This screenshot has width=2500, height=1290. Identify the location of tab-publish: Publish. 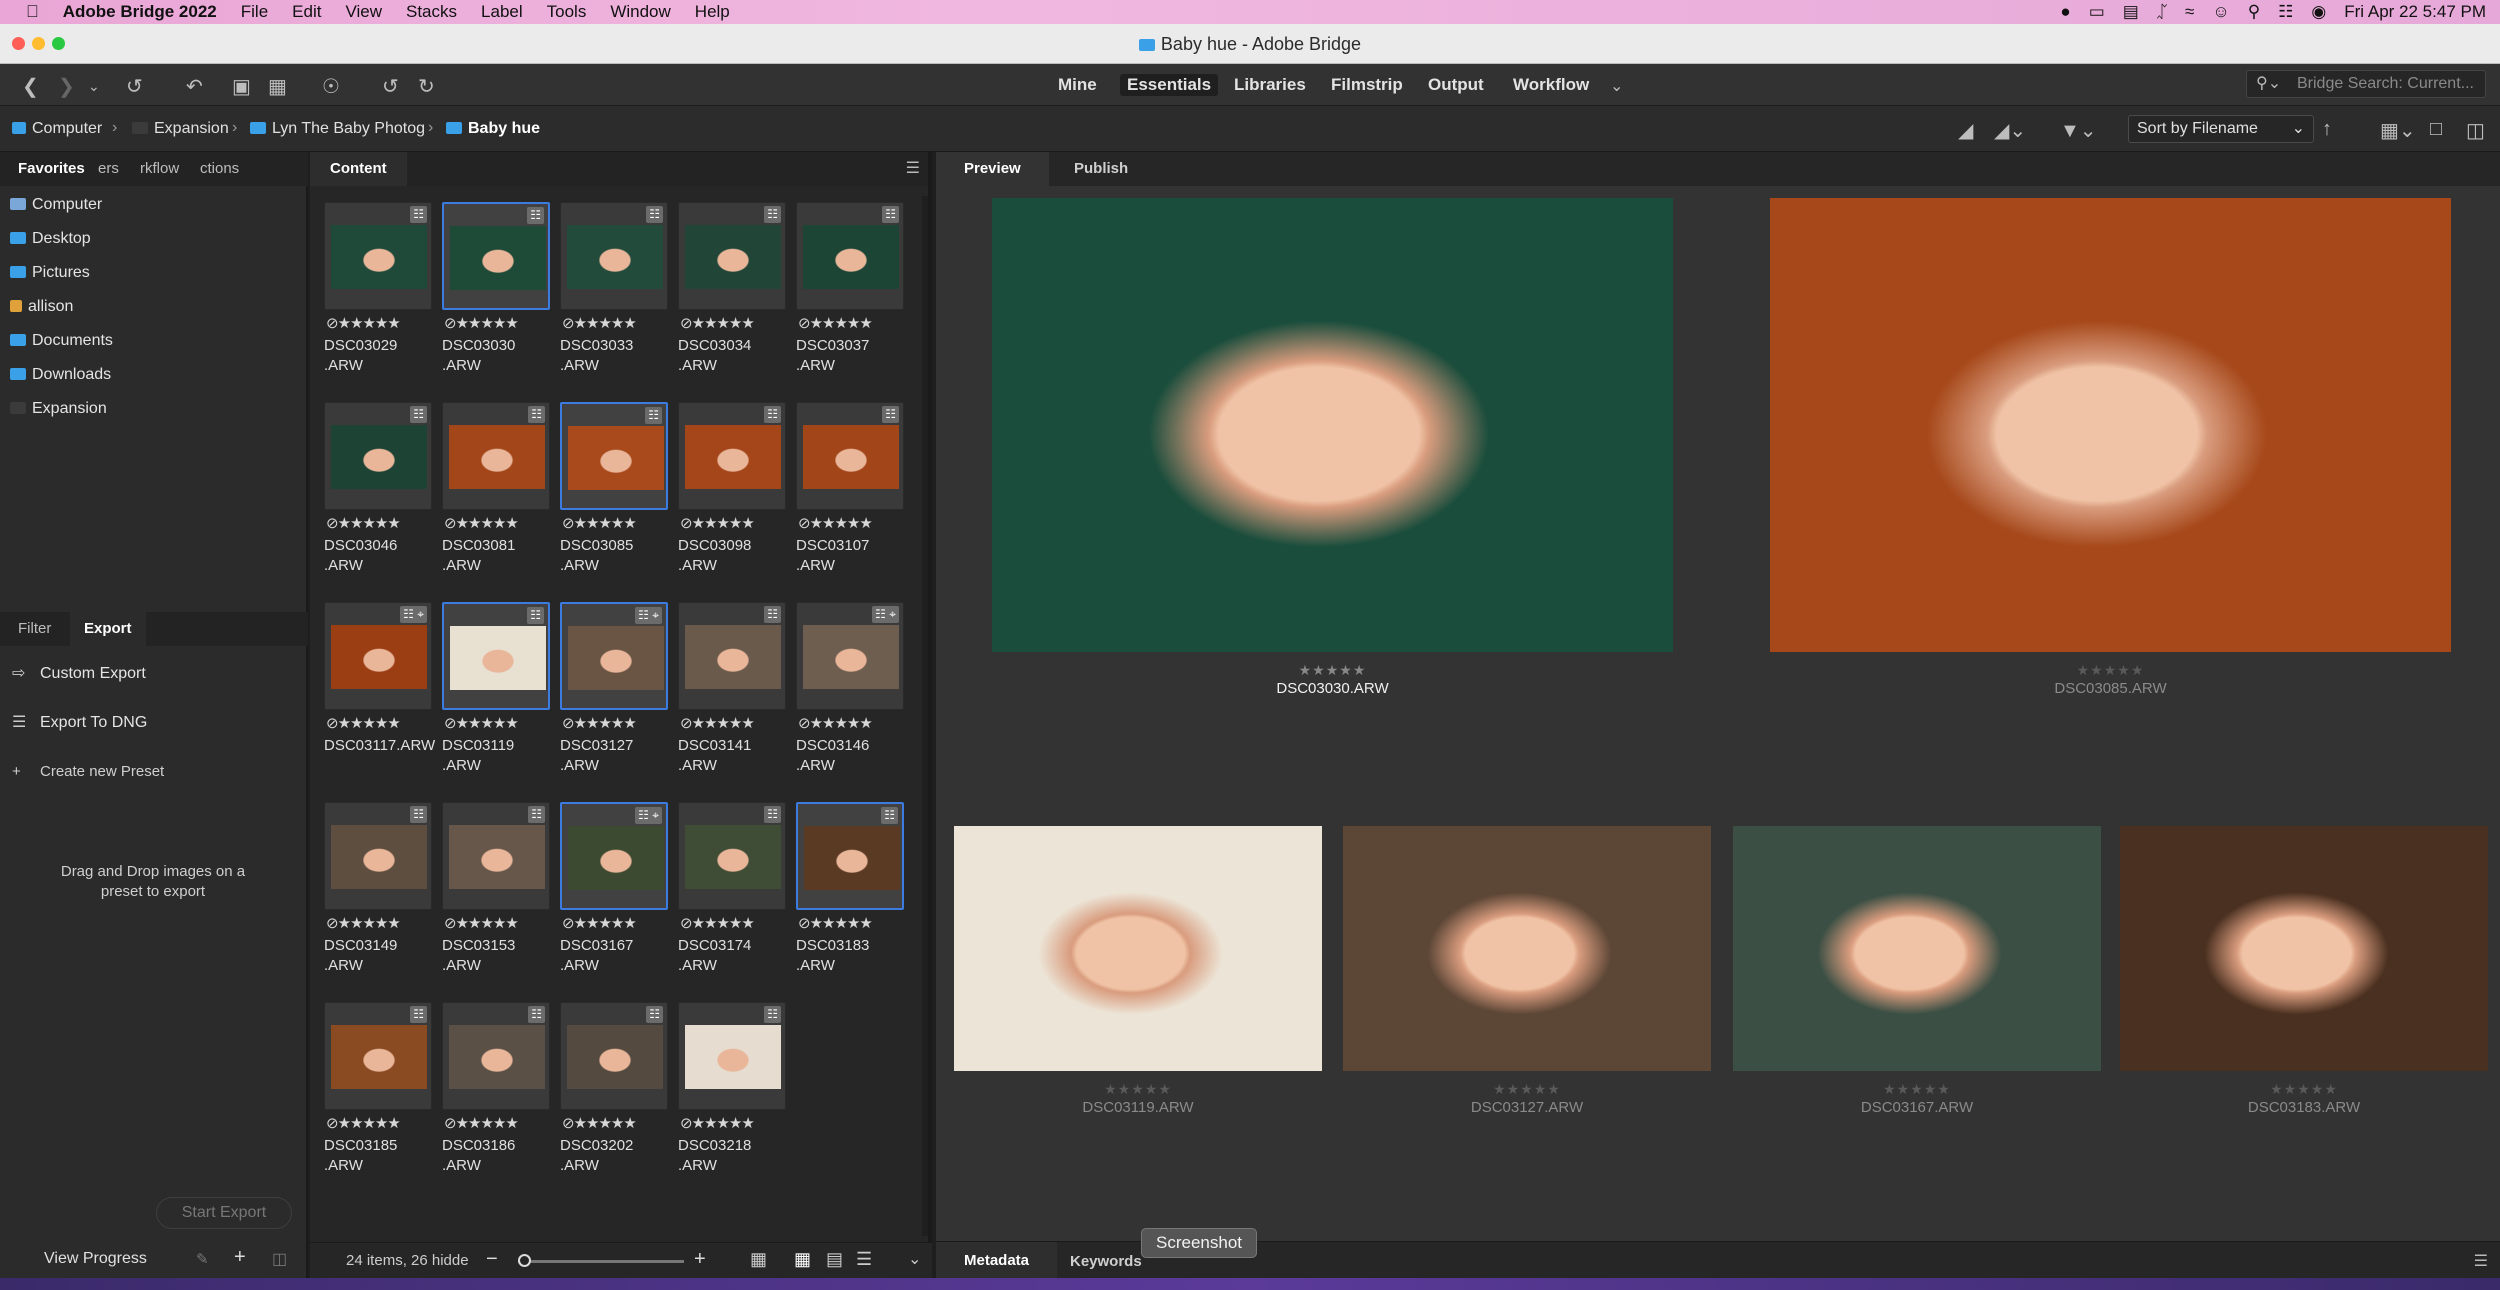
(1101, 169).